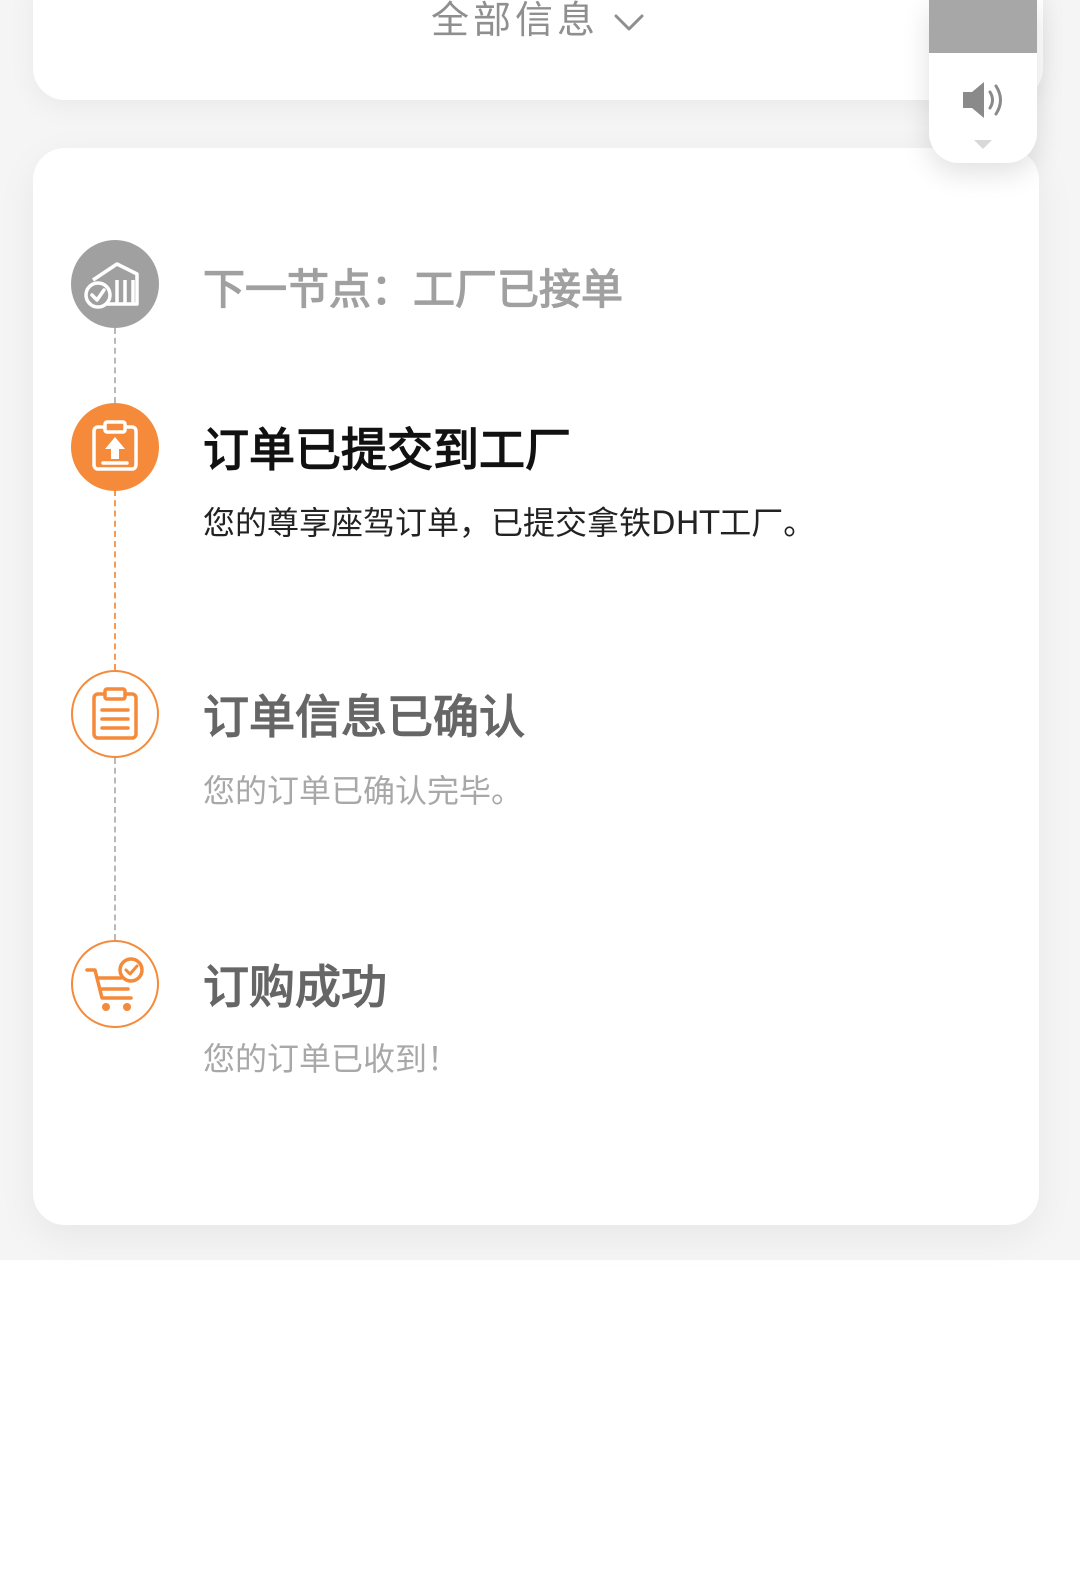 Image resolution: width=1080 pixels, height=1583 pixels. I want to click on step-title: 订单信息已确认, so click(364, 717).